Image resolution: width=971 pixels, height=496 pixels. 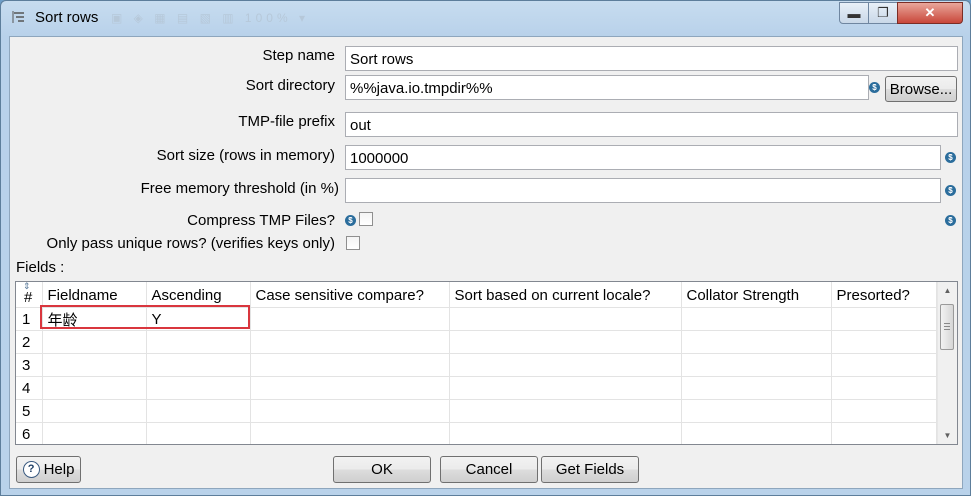 What do you see at coordinates (883, 13) in the screenshot?
I see `maximize-button: ❐` at bounding box center [883, 13].